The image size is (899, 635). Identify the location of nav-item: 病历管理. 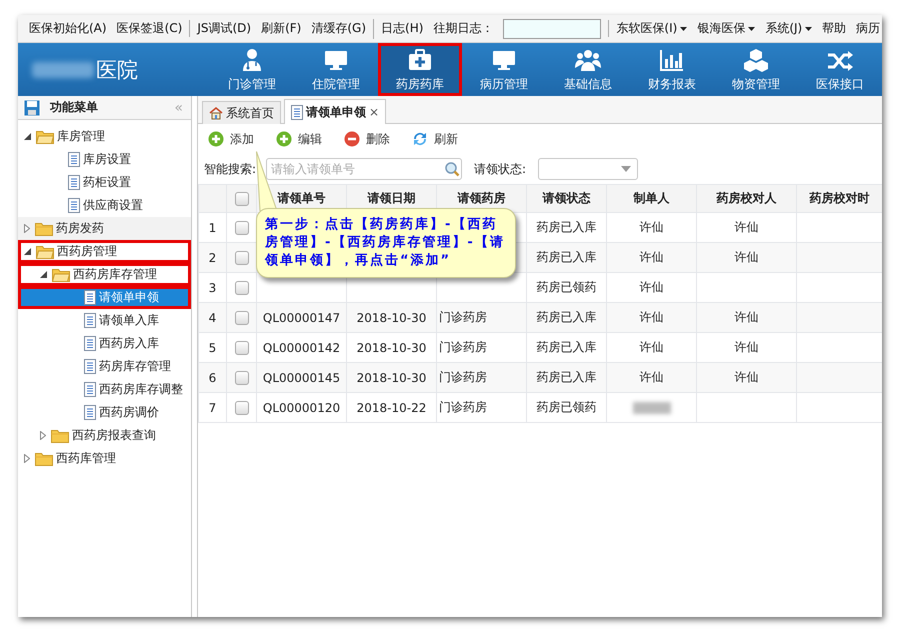
(504, 69).